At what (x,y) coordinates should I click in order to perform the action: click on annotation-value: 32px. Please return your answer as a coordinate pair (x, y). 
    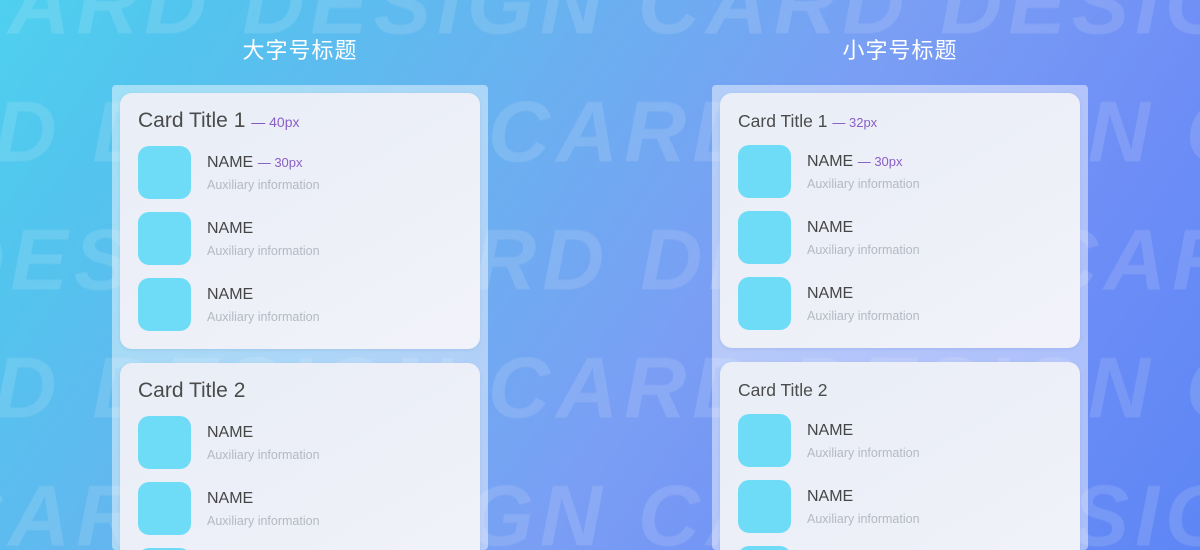
    Looking at the image, I should click on (863, 122).